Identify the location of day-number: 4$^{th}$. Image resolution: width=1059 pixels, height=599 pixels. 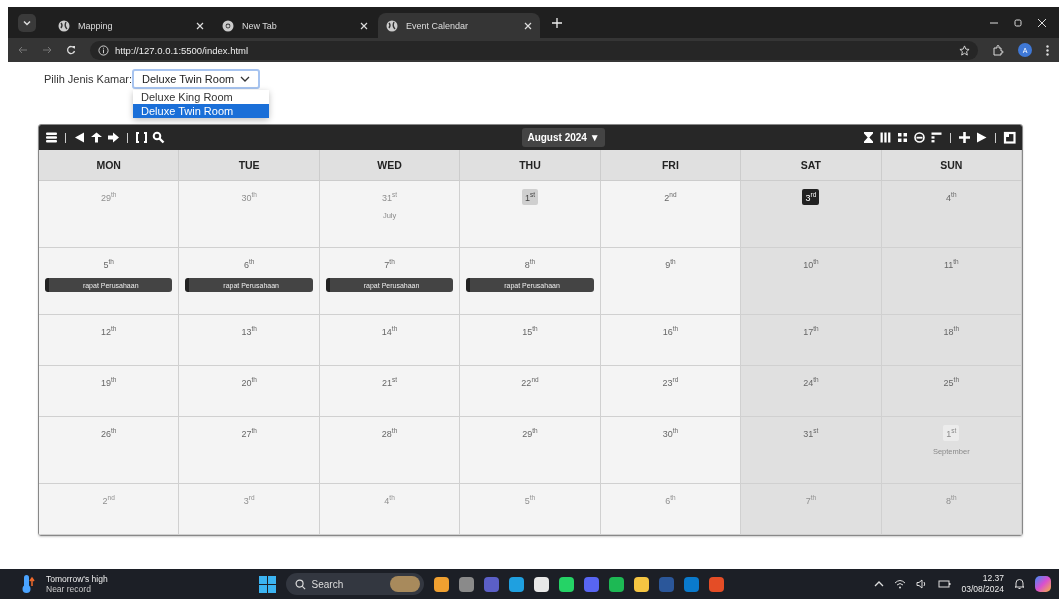
(389, 500).